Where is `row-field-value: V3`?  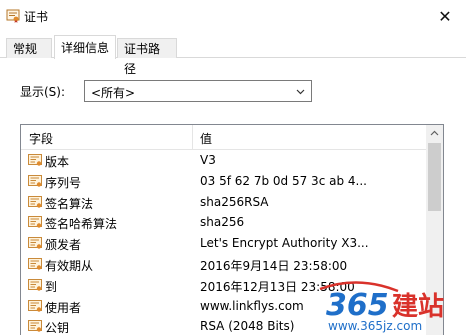
row-field-value: V3 is located at coordinates (208, 160).